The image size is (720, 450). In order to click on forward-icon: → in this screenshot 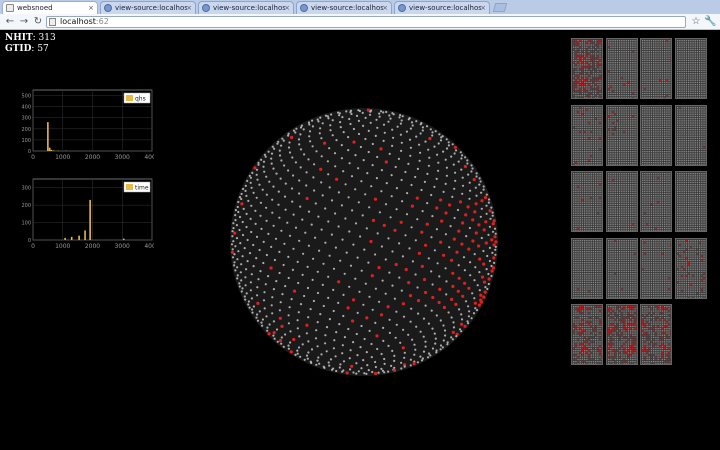, I will do `click(24, 22)`.